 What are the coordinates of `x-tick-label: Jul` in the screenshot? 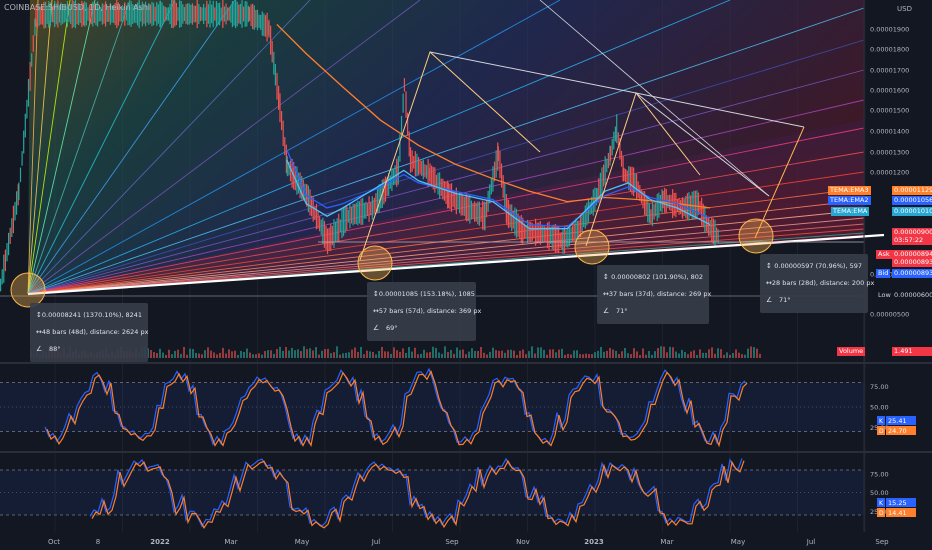 It's located at (811, 542).